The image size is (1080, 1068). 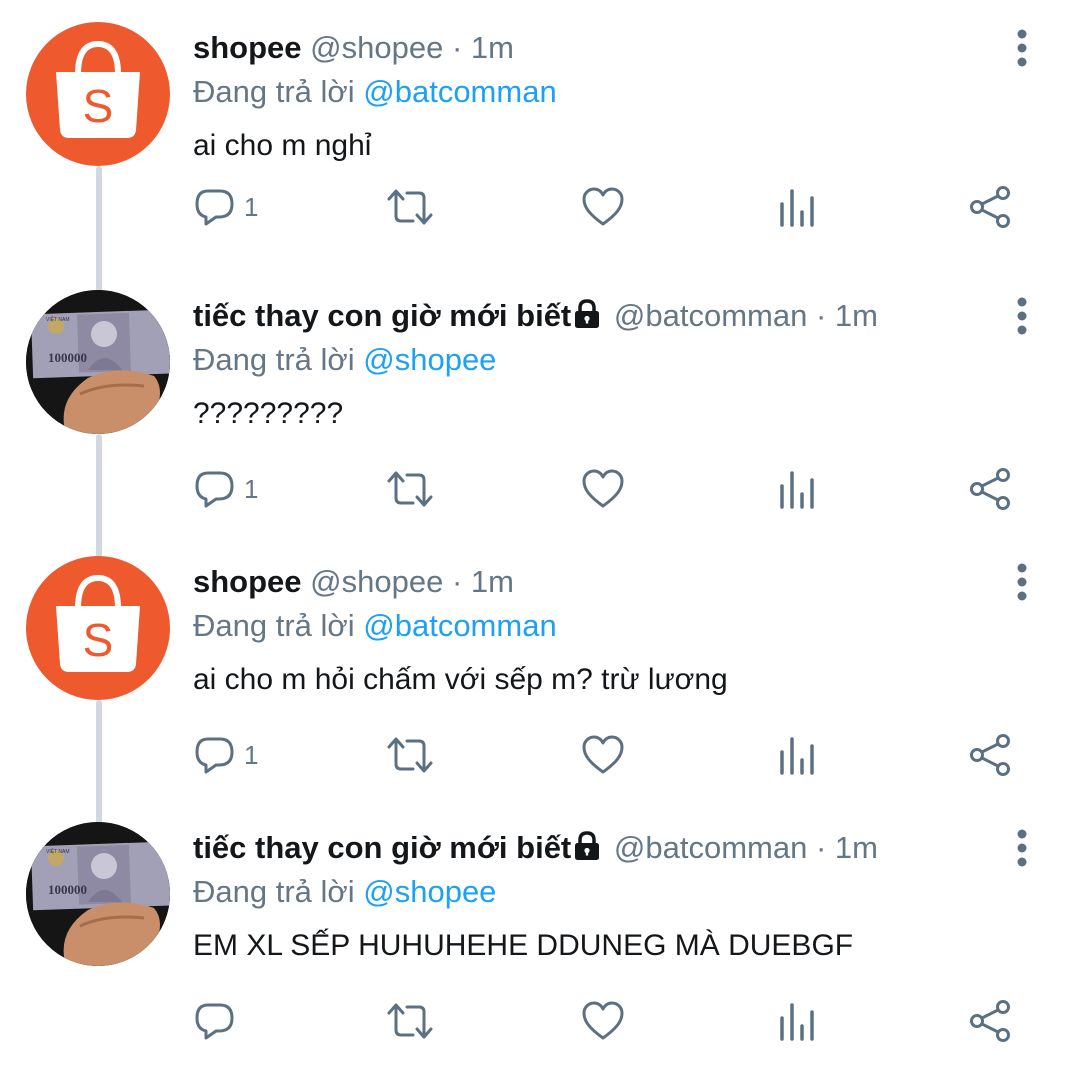 I want to click on tweet-text: EM XL SẾP HUHUHEHE DDUNEG MÀ DUEBGF, so click(x=523, y=945).